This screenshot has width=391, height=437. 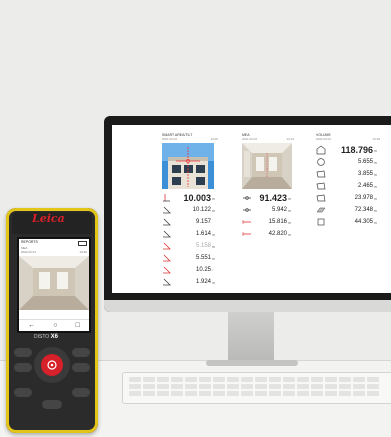 I want to click on camera-button, so click(x=81, y=392).